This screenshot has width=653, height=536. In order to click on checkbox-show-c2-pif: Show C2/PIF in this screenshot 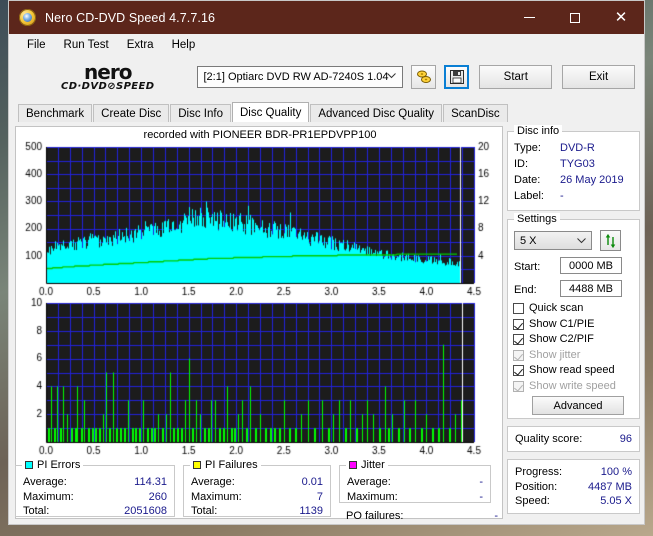, I will do `click(574, 340)`.